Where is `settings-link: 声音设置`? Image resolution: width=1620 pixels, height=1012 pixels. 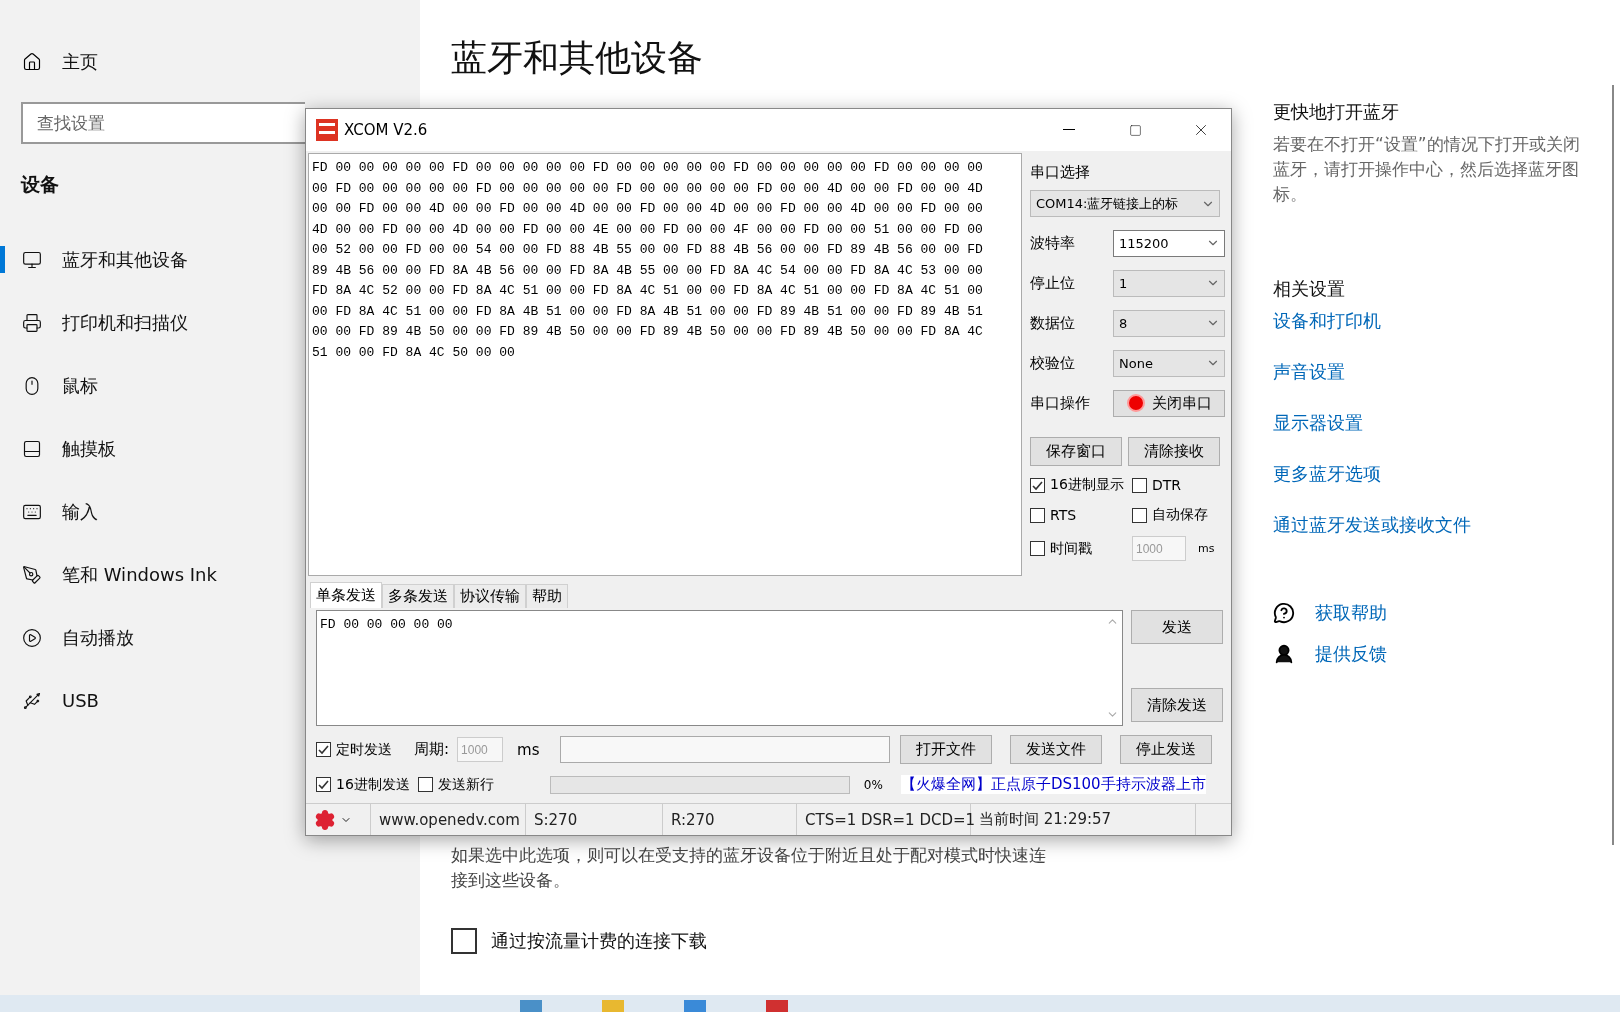
settings-link: 声音设置 is located at coordinates (1440, 385).